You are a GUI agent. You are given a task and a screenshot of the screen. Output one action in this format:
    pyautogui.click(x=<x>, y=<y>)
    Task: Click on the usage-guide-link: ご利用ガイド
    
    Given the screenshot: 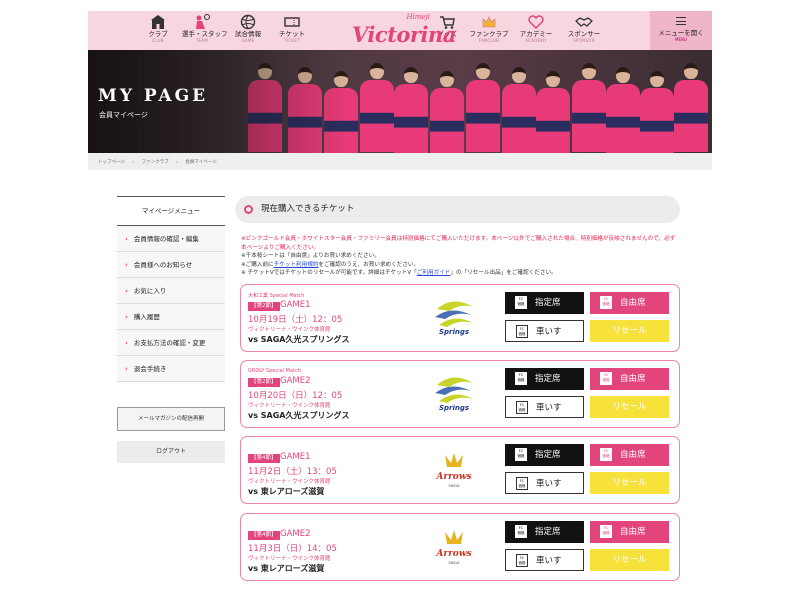 What is the action you would take?
    pyautogui.click(x=434, y=273)
    